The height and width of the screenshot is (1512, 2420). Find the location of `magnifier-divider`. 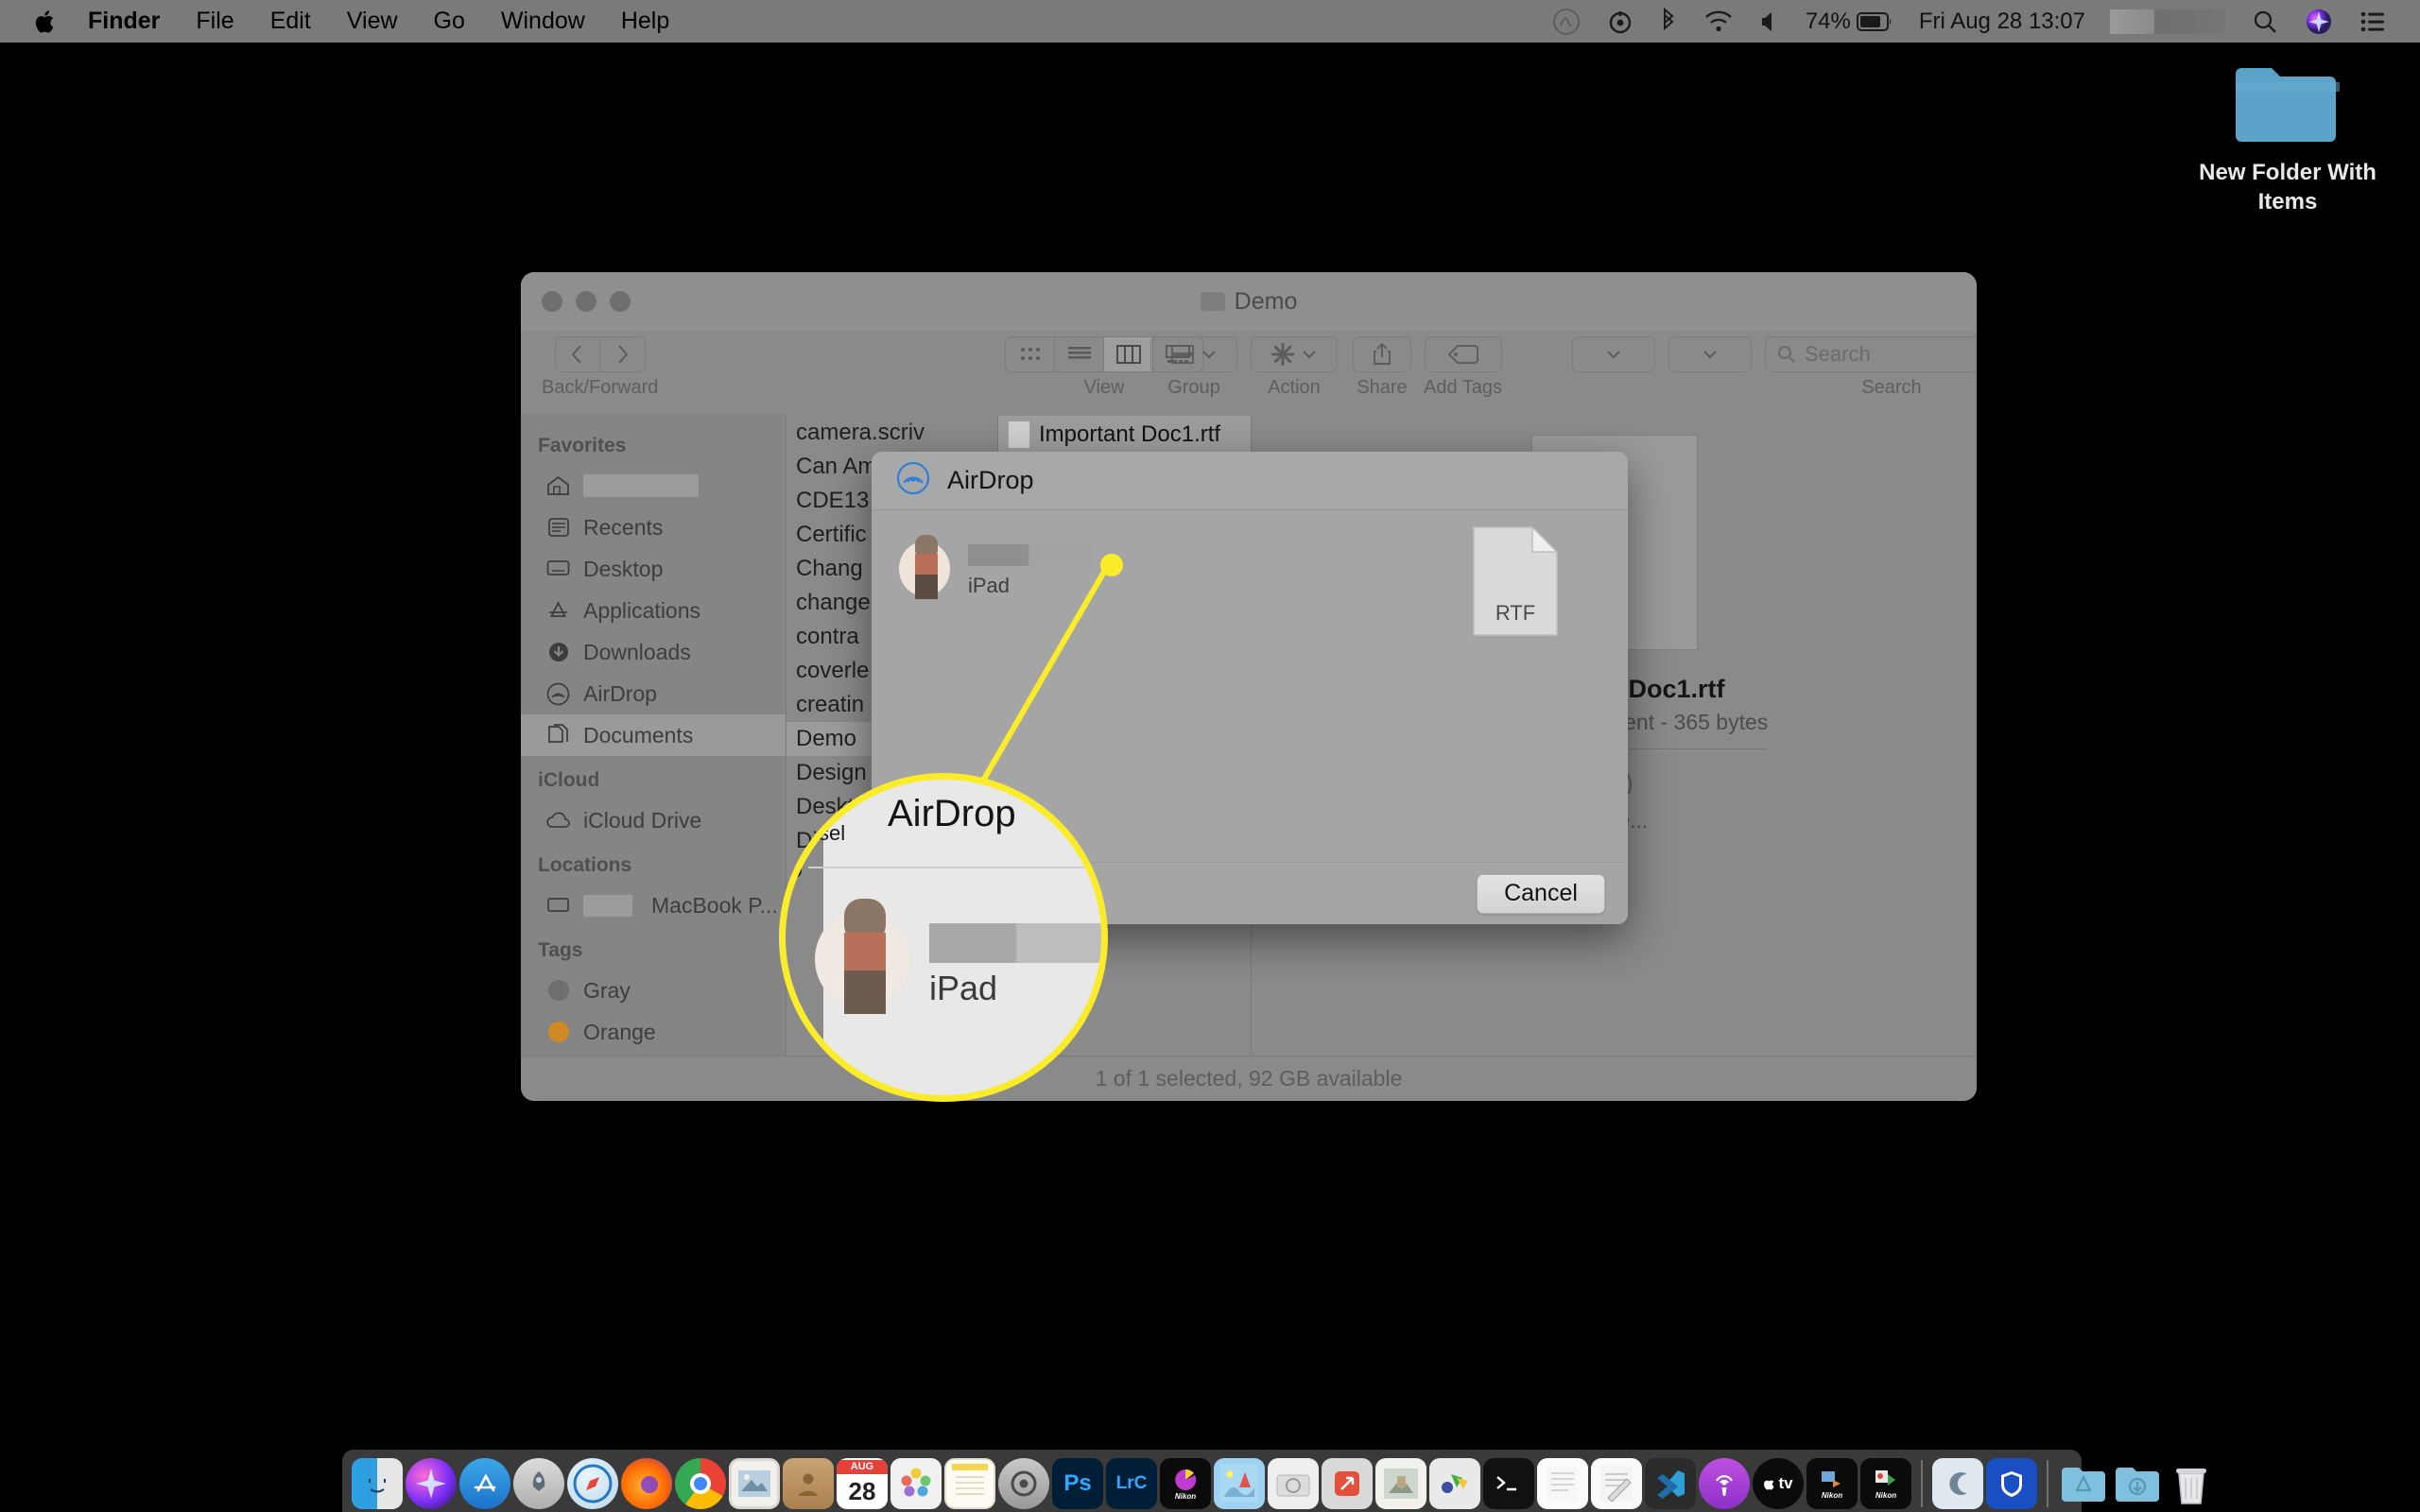

magnifier-divider is located at coordinates (954, 867).